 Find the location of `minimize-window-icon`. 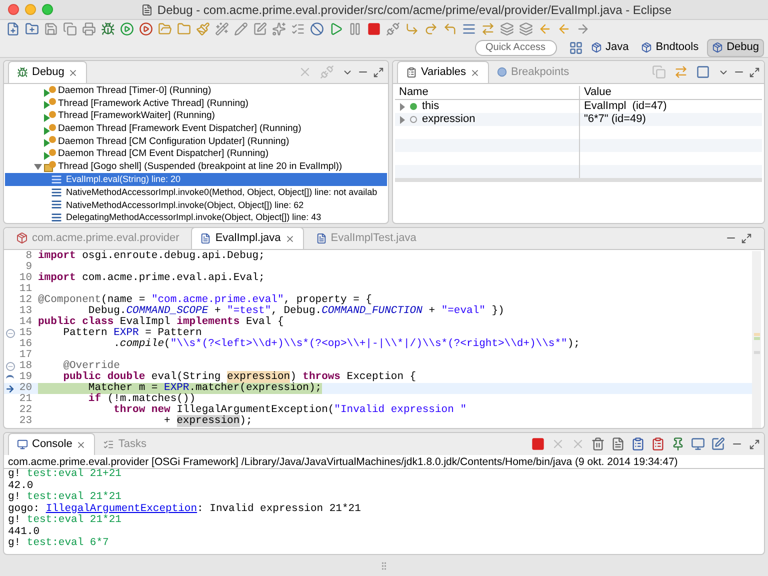

minimize-window-icon is located at coordinates (30, 9).